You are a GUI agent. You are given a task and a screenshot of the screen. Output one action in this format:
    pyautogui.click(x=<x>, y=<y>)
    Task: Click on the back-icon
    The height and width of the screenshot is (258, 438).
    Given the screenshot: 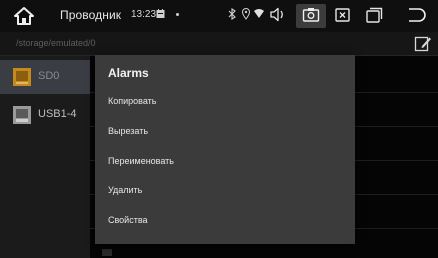 What is the action you would take?
    pyautogui.click(x=416, y=15)
    